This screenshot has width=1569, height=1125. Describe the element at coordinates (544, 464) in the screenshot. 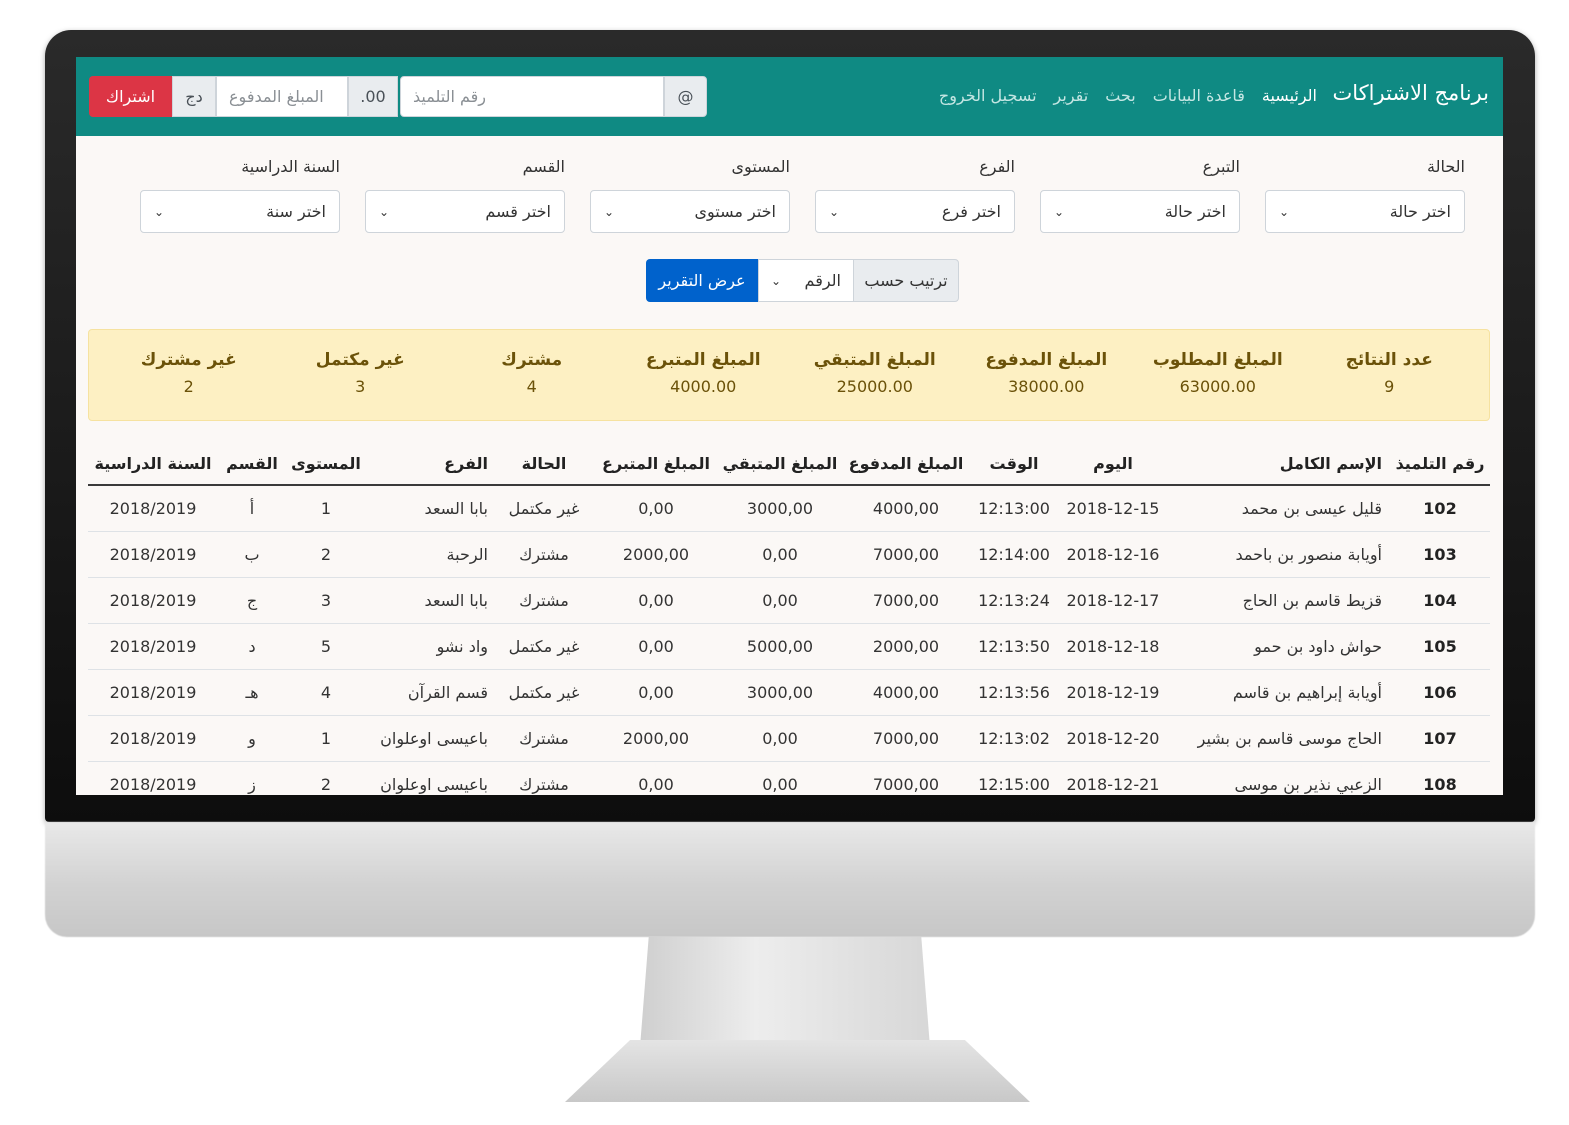

I see `column-header: الحالة` at that location.